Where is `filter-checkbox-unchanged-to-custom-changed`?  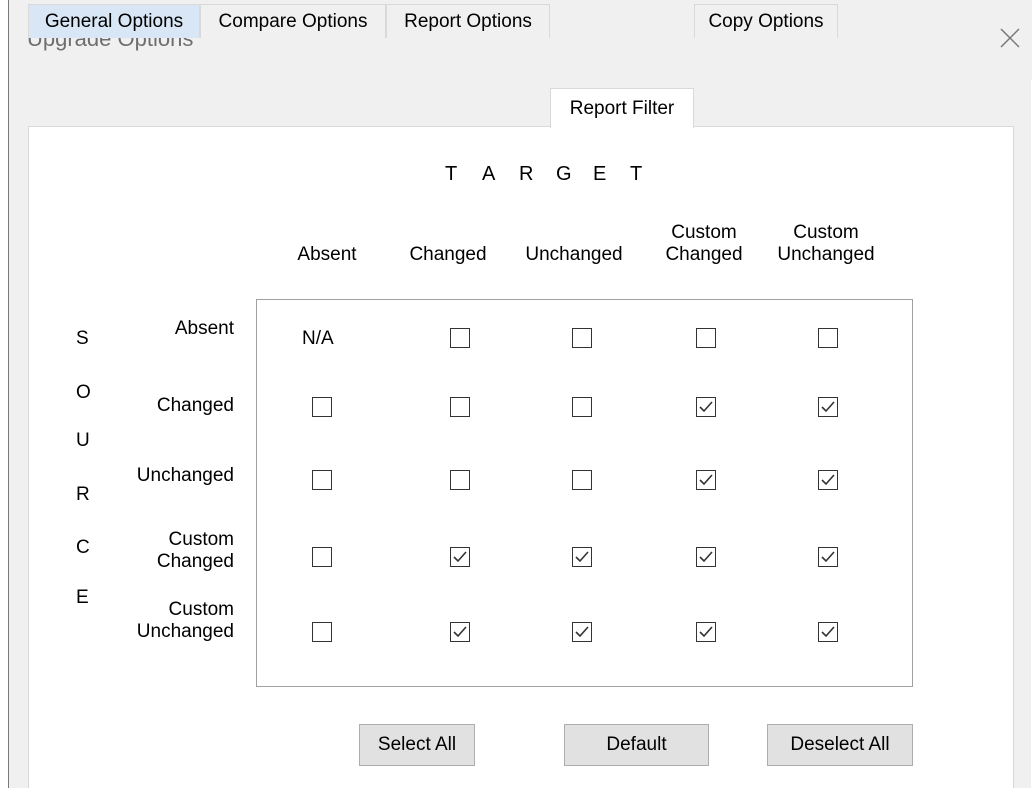
filter-checkbox-unchanged-to-custom-changed is located at coordinates (706, 480).